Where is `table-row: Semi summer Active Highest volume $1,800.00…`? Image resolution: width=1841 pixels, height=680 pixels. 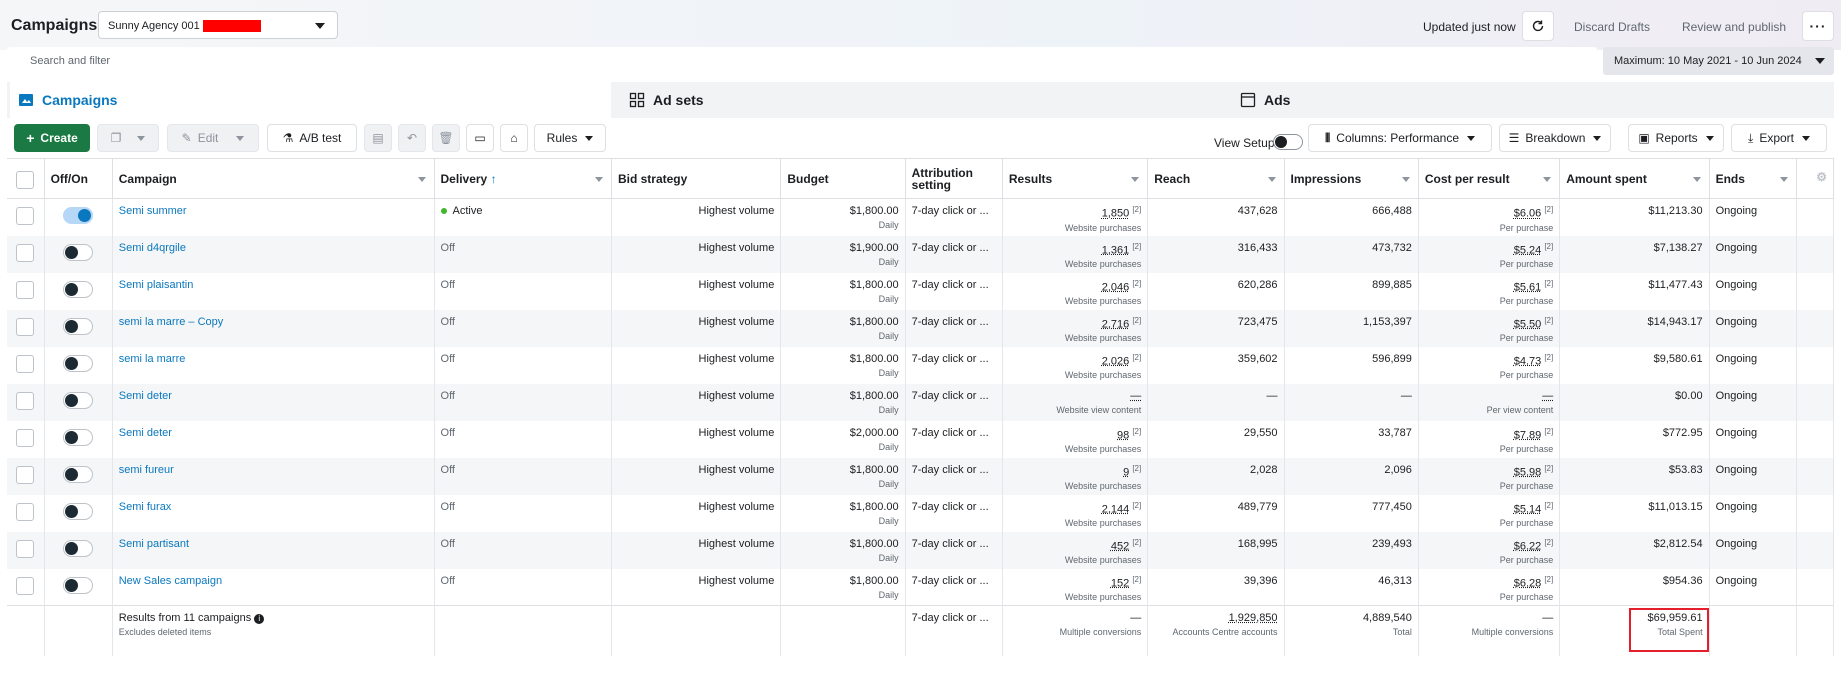
table-row: Semi summer Active Highest volume $1,800.00… is located at coordinates (921, 217).